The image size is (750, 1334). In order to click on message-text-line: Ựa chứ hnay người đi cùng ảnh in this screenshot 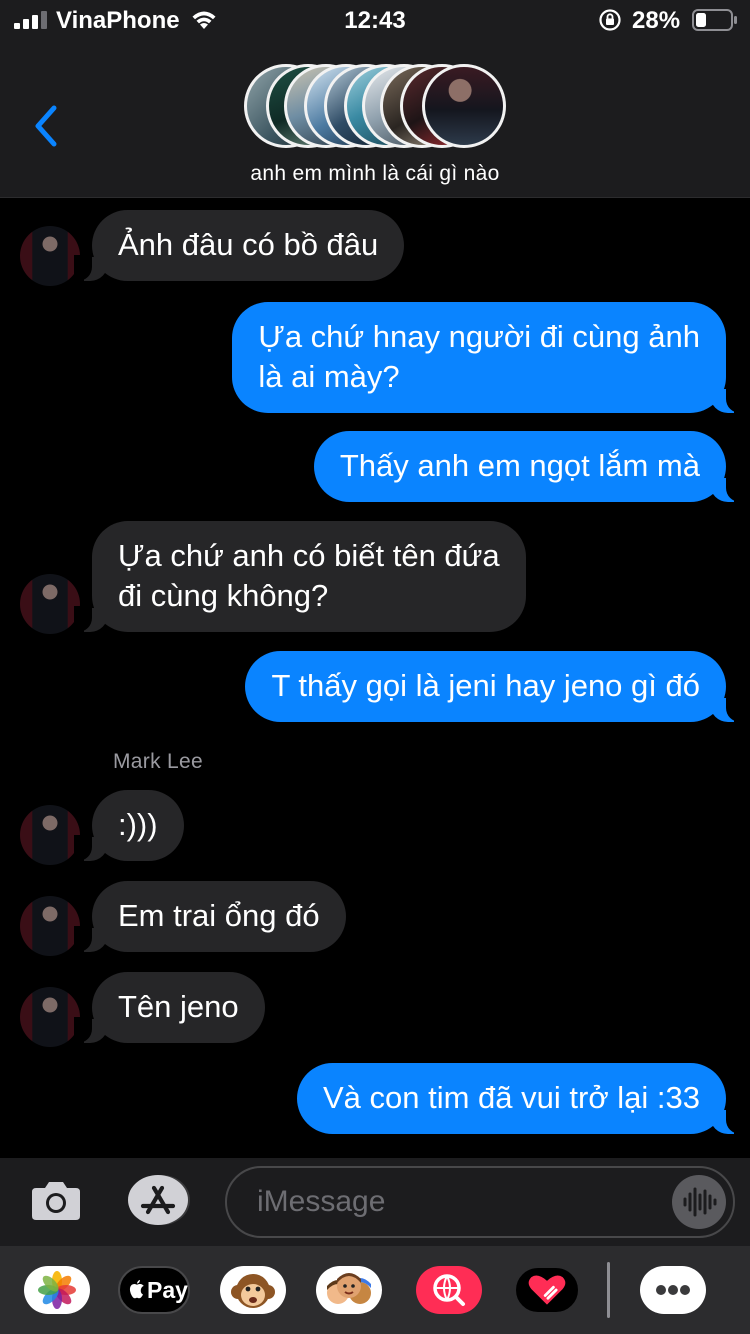, I will do `click(479, 336)`.